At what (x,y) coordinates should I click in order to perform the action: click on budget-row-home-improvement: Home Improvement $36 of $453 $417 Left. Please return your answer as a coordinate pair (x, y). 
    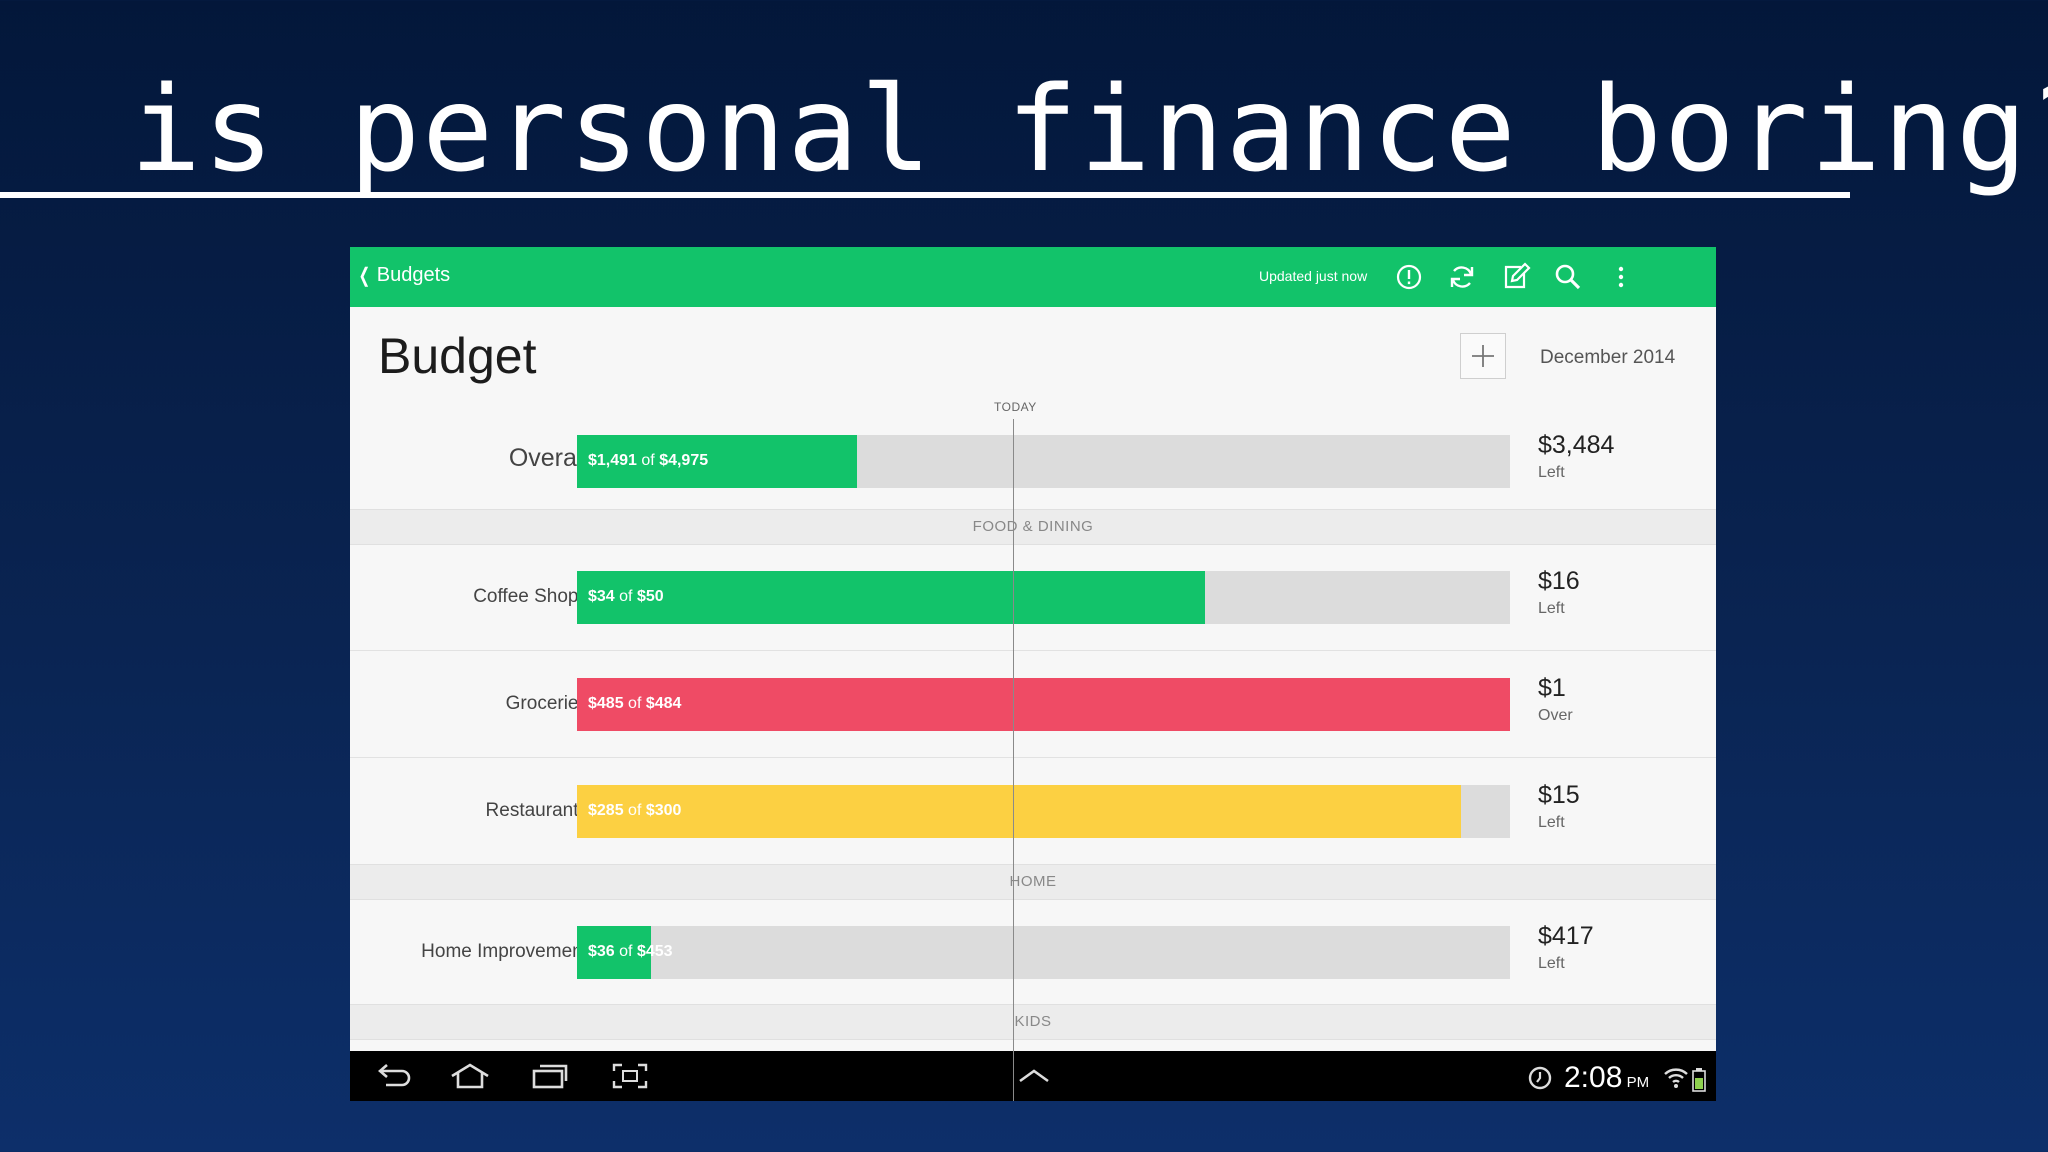
    Looking at the image, I should click on (1033, 952).